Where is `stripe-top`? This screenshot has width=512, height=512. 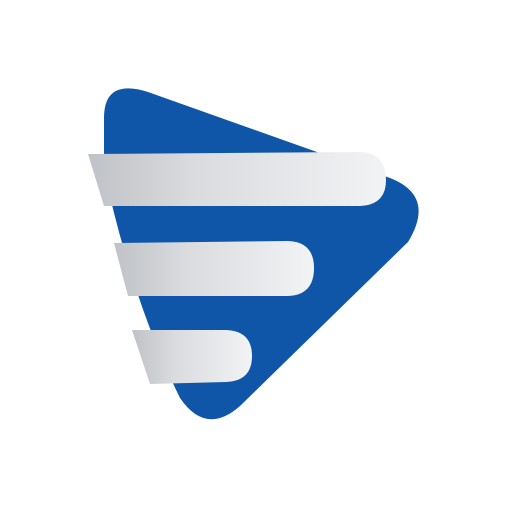 stripe-top is located at coordinates (237, 179).